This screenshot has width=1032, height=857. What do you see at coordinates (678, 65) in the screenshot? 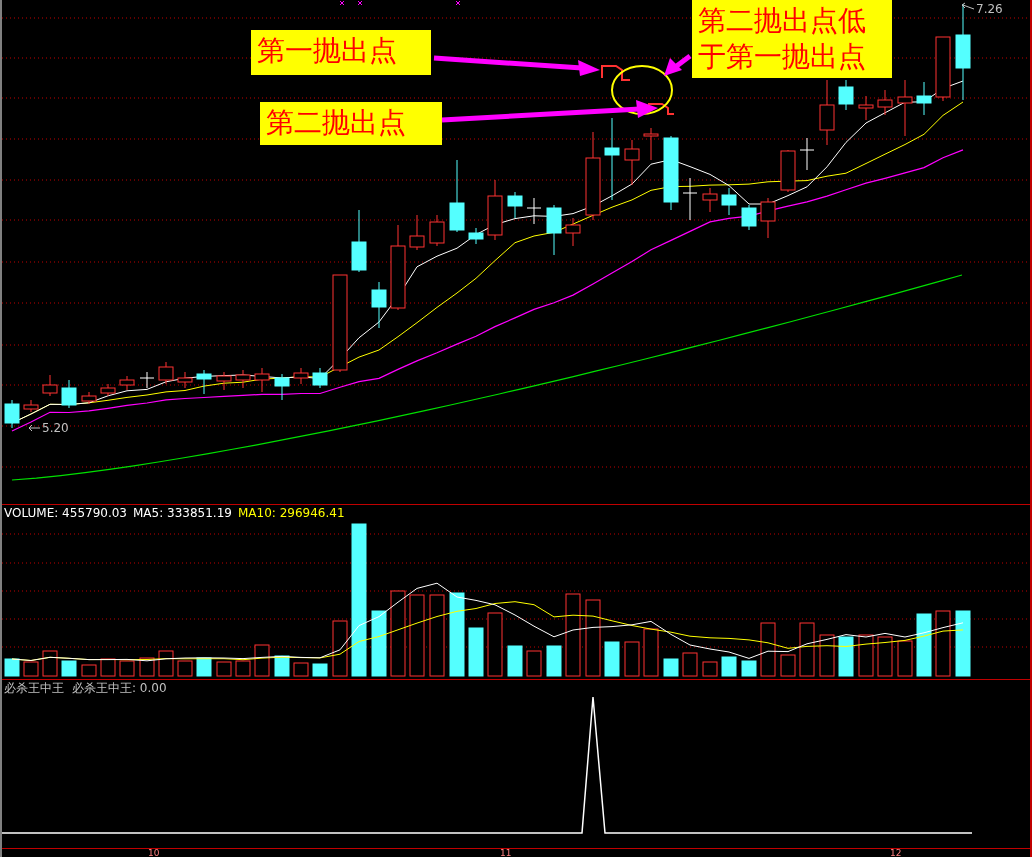
I see `pointer-arrow` at bounding box center [678, 65].